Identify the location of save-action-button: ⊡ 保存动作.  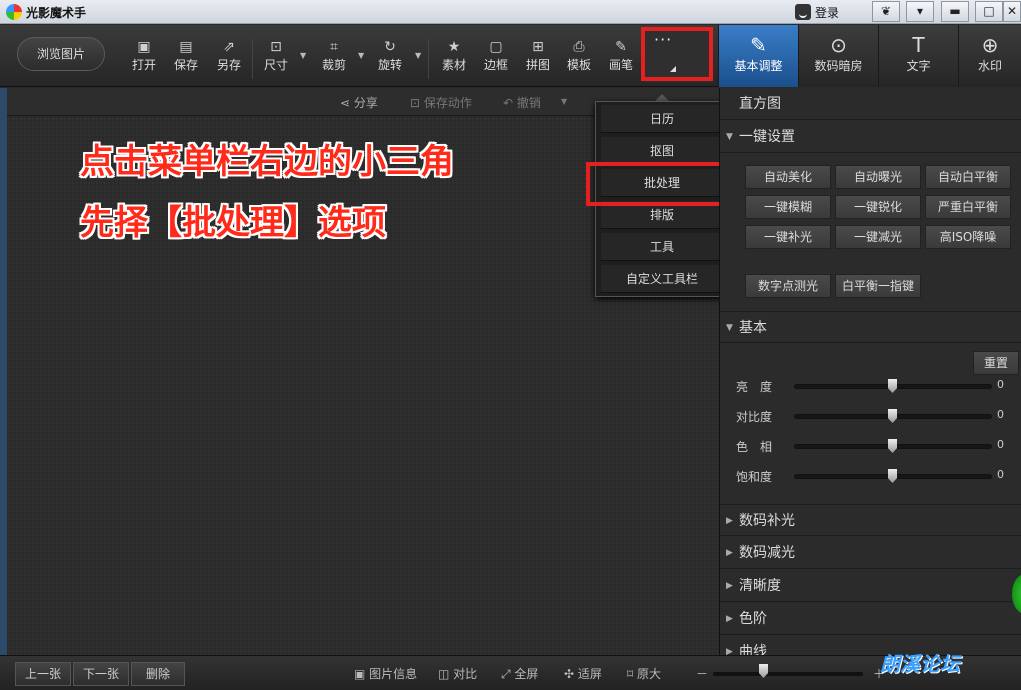
(441, 102).